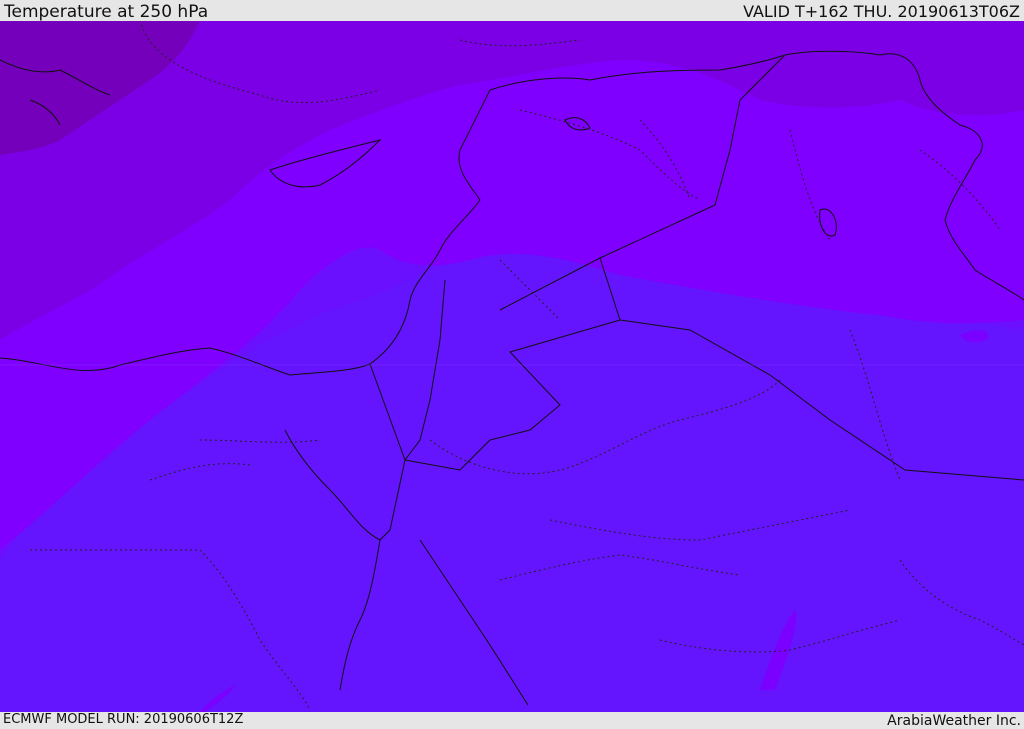 Image resolution: width=1024 pixels, height=729 pixels. What do you see at coordinates (954, 721) in the screenshot?
I see `credit-label: ArabiaWeather Inc.` at bounding box center [954, 721].